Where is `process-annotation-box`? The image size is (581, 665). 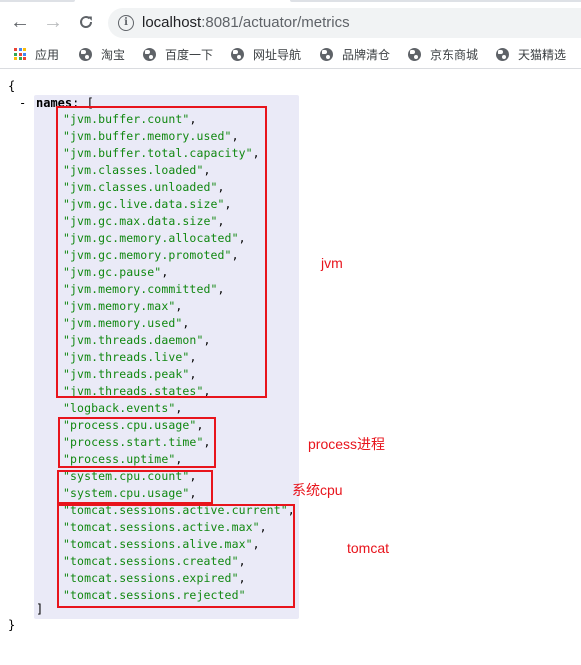
process-annotation-box is located at coordinates (137, 442).